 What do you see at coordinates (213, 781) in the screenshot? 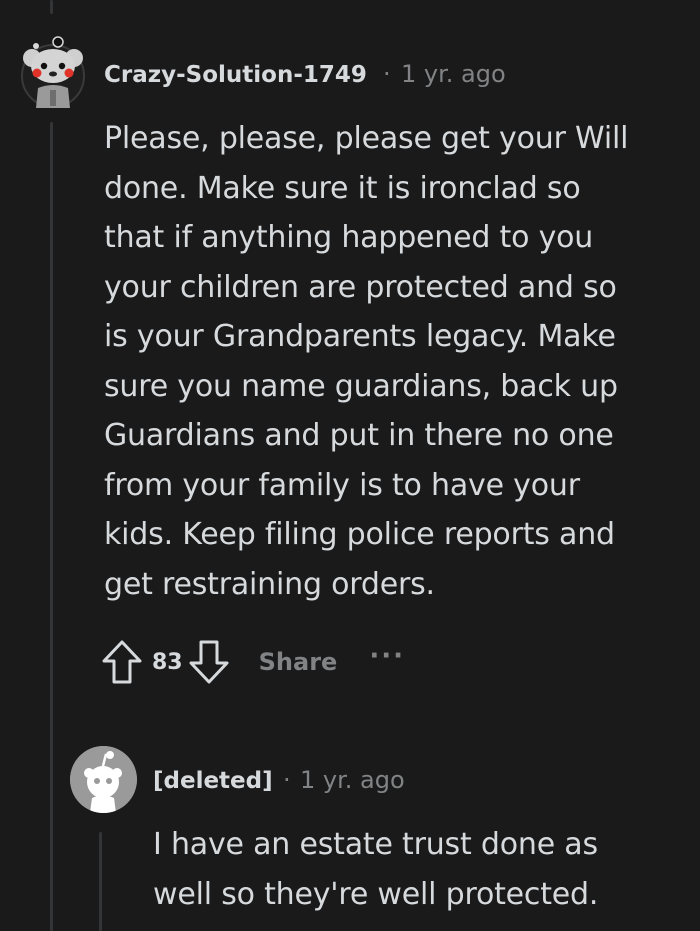
I see `reply-username: [deleted]` at bounding box center [213, 781].